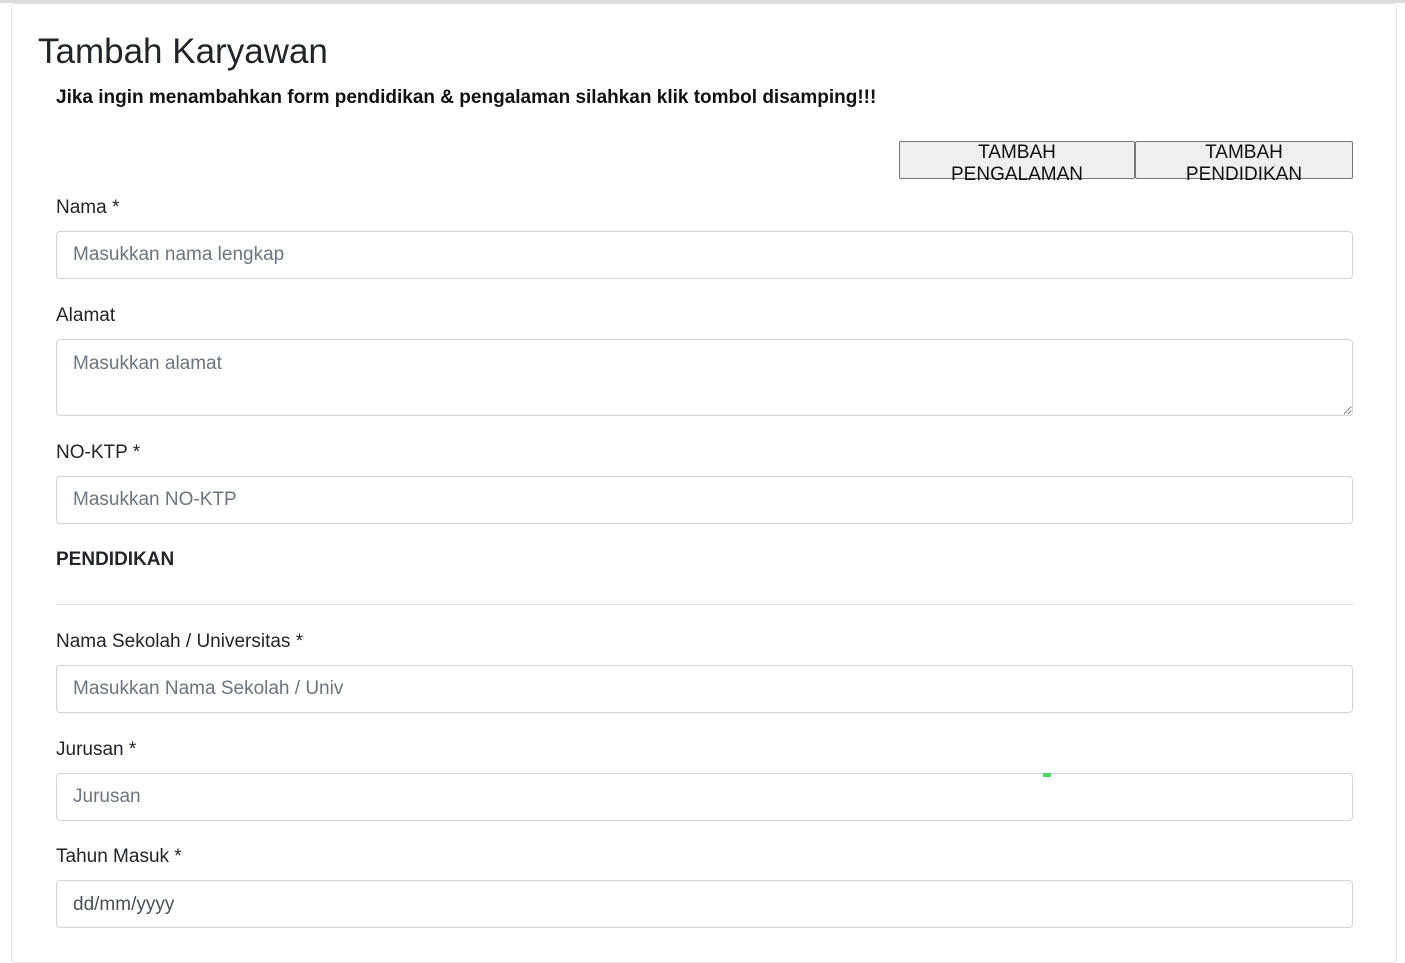 The width and height of the screenshot is (1405, 963). I want to click on add-education-button: TAMBAH PENDIDIKAN, so click(1244, 163).